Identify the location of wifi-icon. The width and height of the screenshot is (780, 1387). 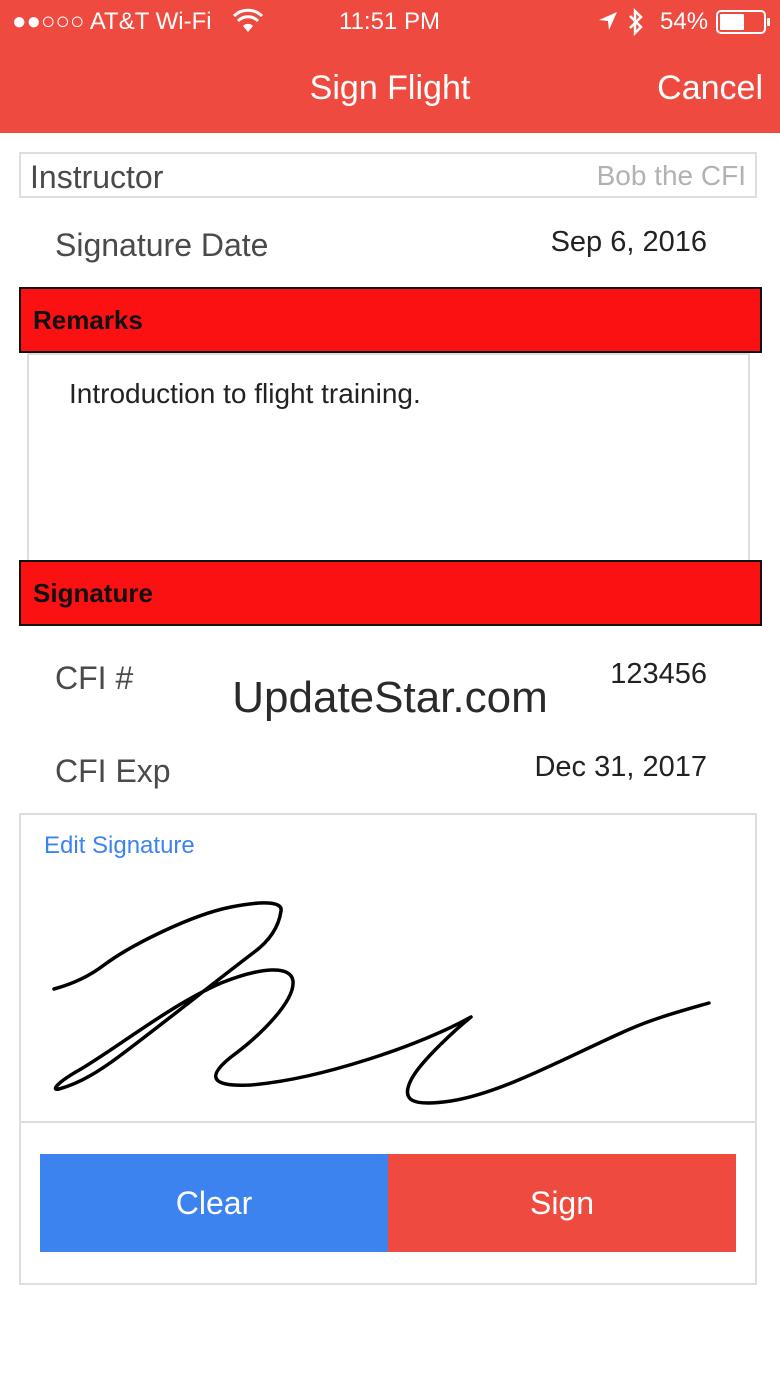
(248, 23).